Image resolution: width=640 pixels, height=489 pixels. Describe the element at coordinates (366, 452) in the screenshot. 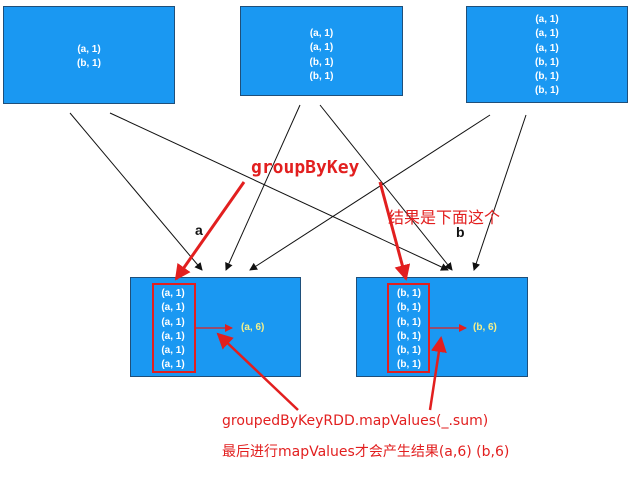

I see `explanation-label: 最后进行mapValues才会产生结果(a,6) (b,6)` at that location.